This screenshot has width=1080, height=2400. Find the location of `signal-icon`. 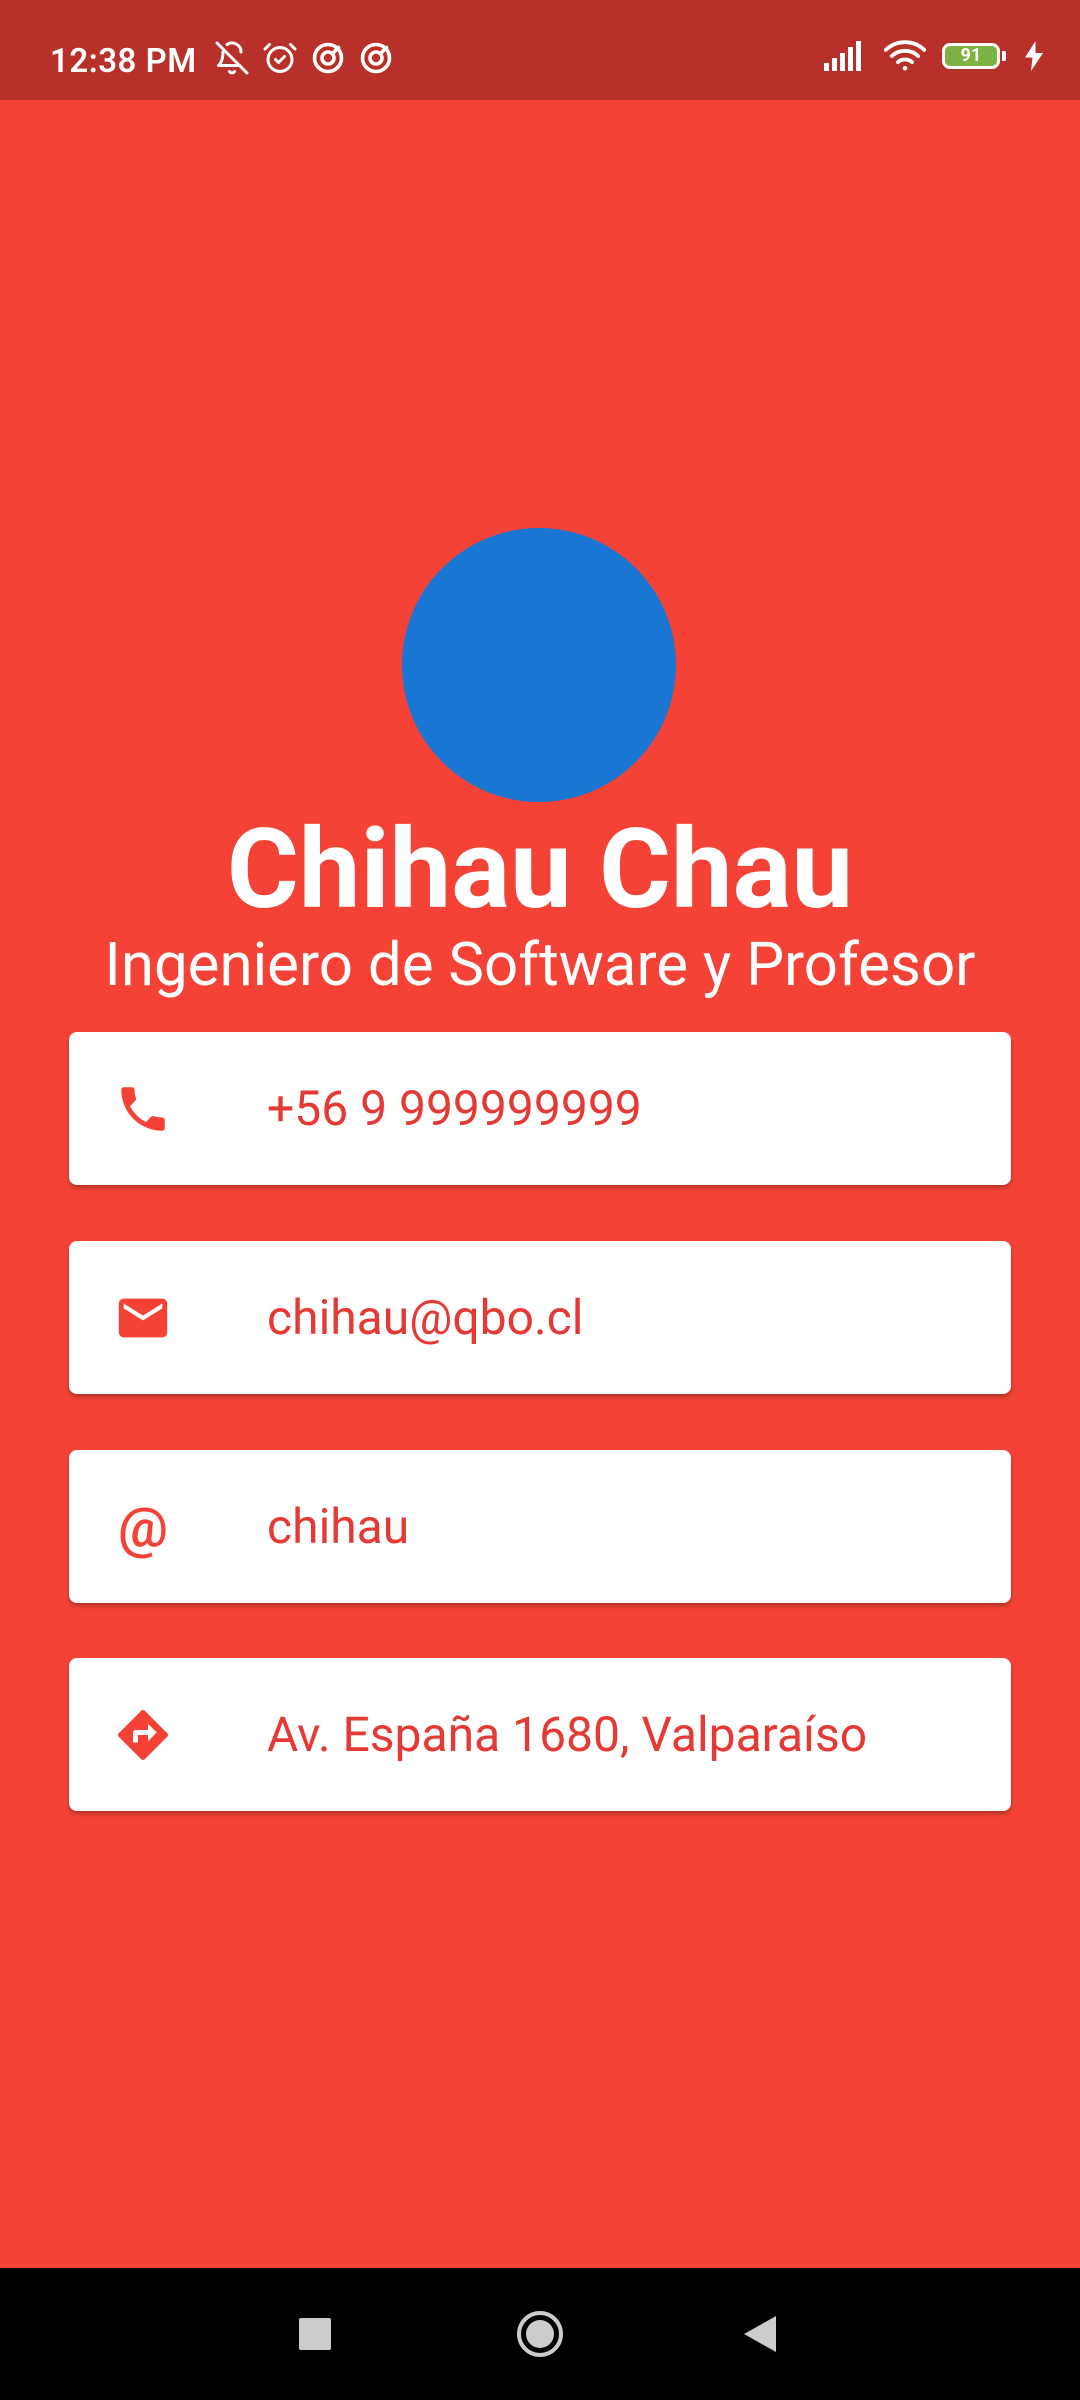

signal-icon is located at coordinates (846, 56).